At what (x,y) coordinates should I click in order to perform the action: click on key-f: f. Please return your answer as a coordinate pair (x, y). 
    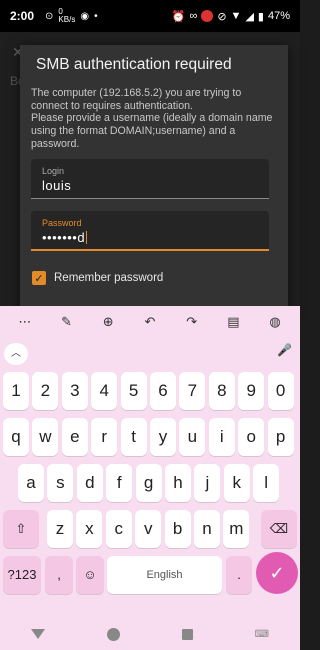
    Looking at the image, I should click on (119, 483).